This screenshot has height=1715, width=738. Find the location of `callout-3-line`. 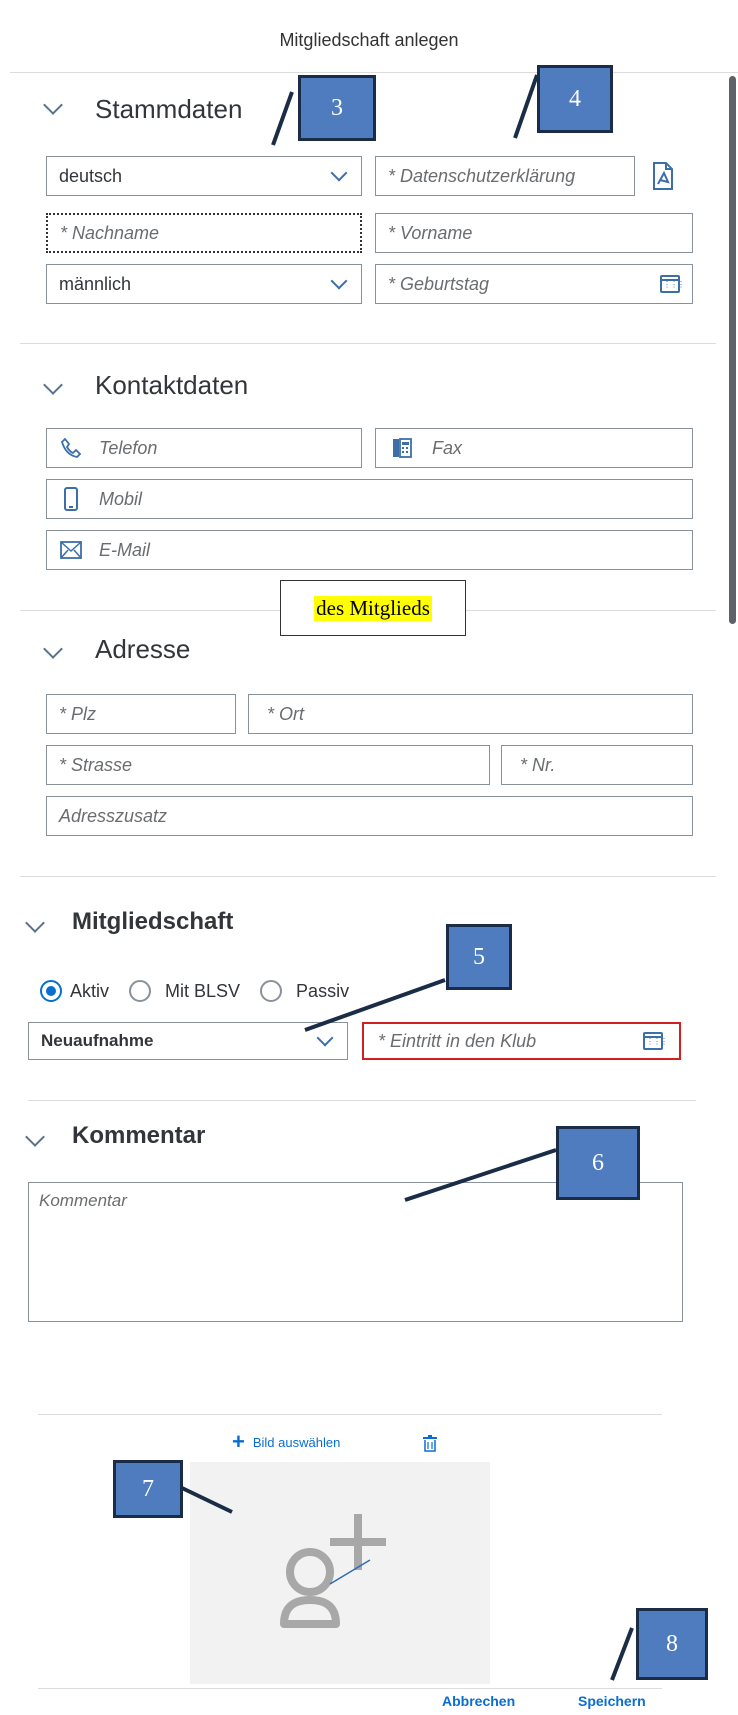

callout-3-line is located at coordinates (282, 118).